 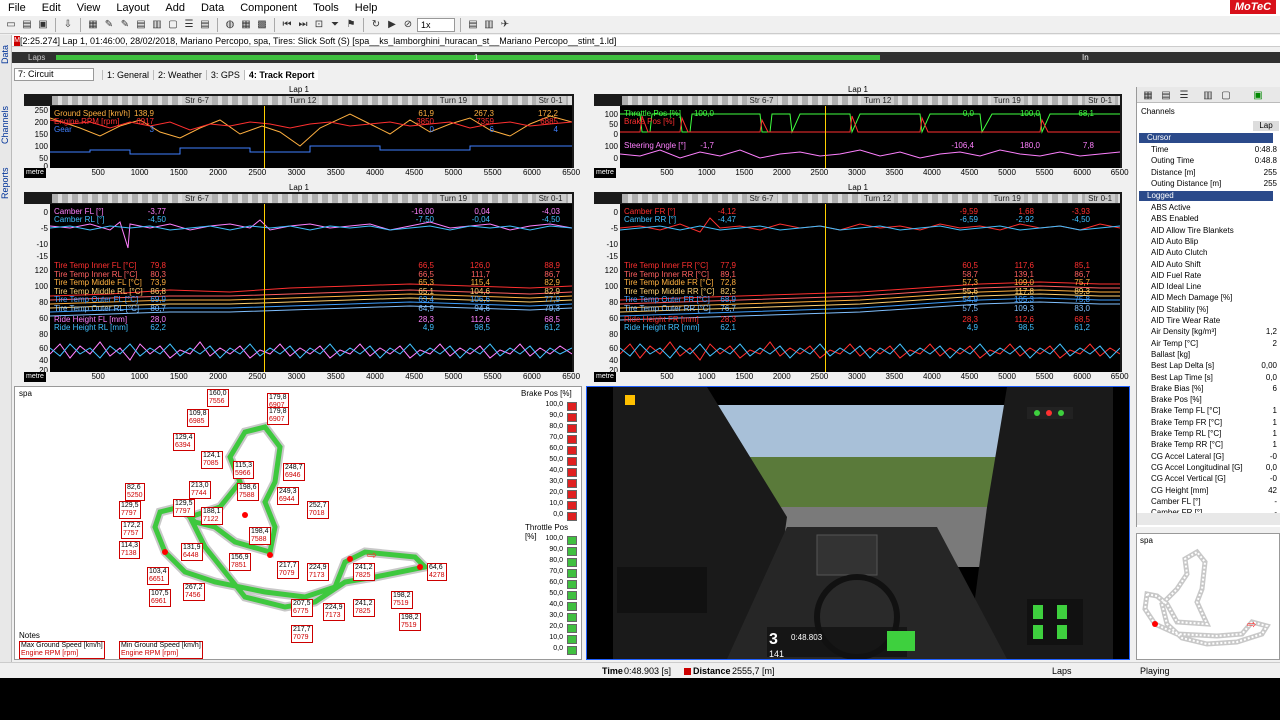 What do you see at coordinates (1184, 95) in the screenshot?
I see `channels-list-icon: ☰` at bounding box center [1184, 95].